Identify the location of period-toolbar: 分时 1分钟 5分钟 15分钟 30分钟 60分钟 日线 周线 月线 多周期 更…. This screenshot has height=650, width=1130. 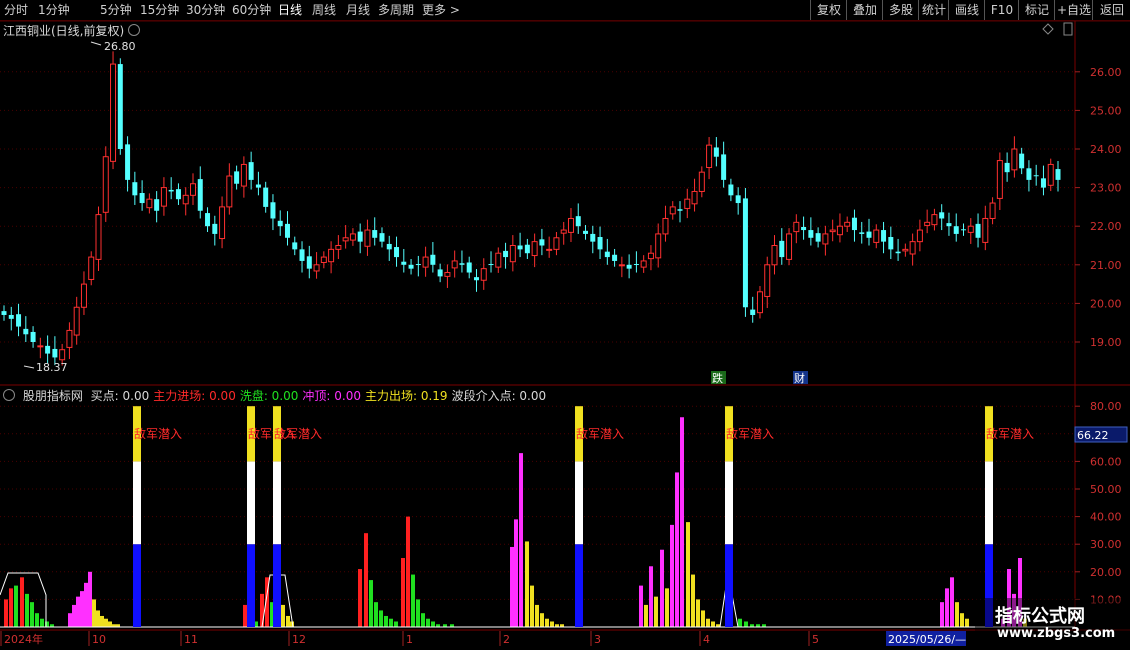
(565, 10).